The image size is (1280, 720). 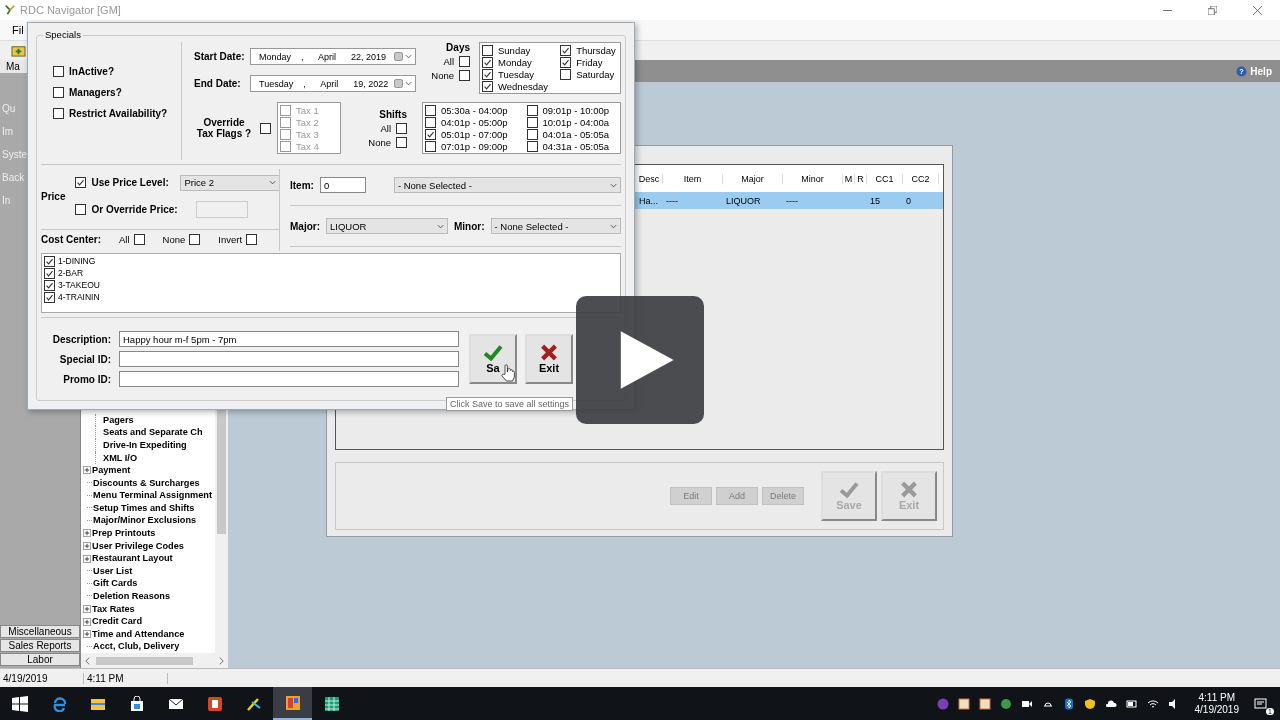 I want to click on column-header: M, so click(x=849, y=178).